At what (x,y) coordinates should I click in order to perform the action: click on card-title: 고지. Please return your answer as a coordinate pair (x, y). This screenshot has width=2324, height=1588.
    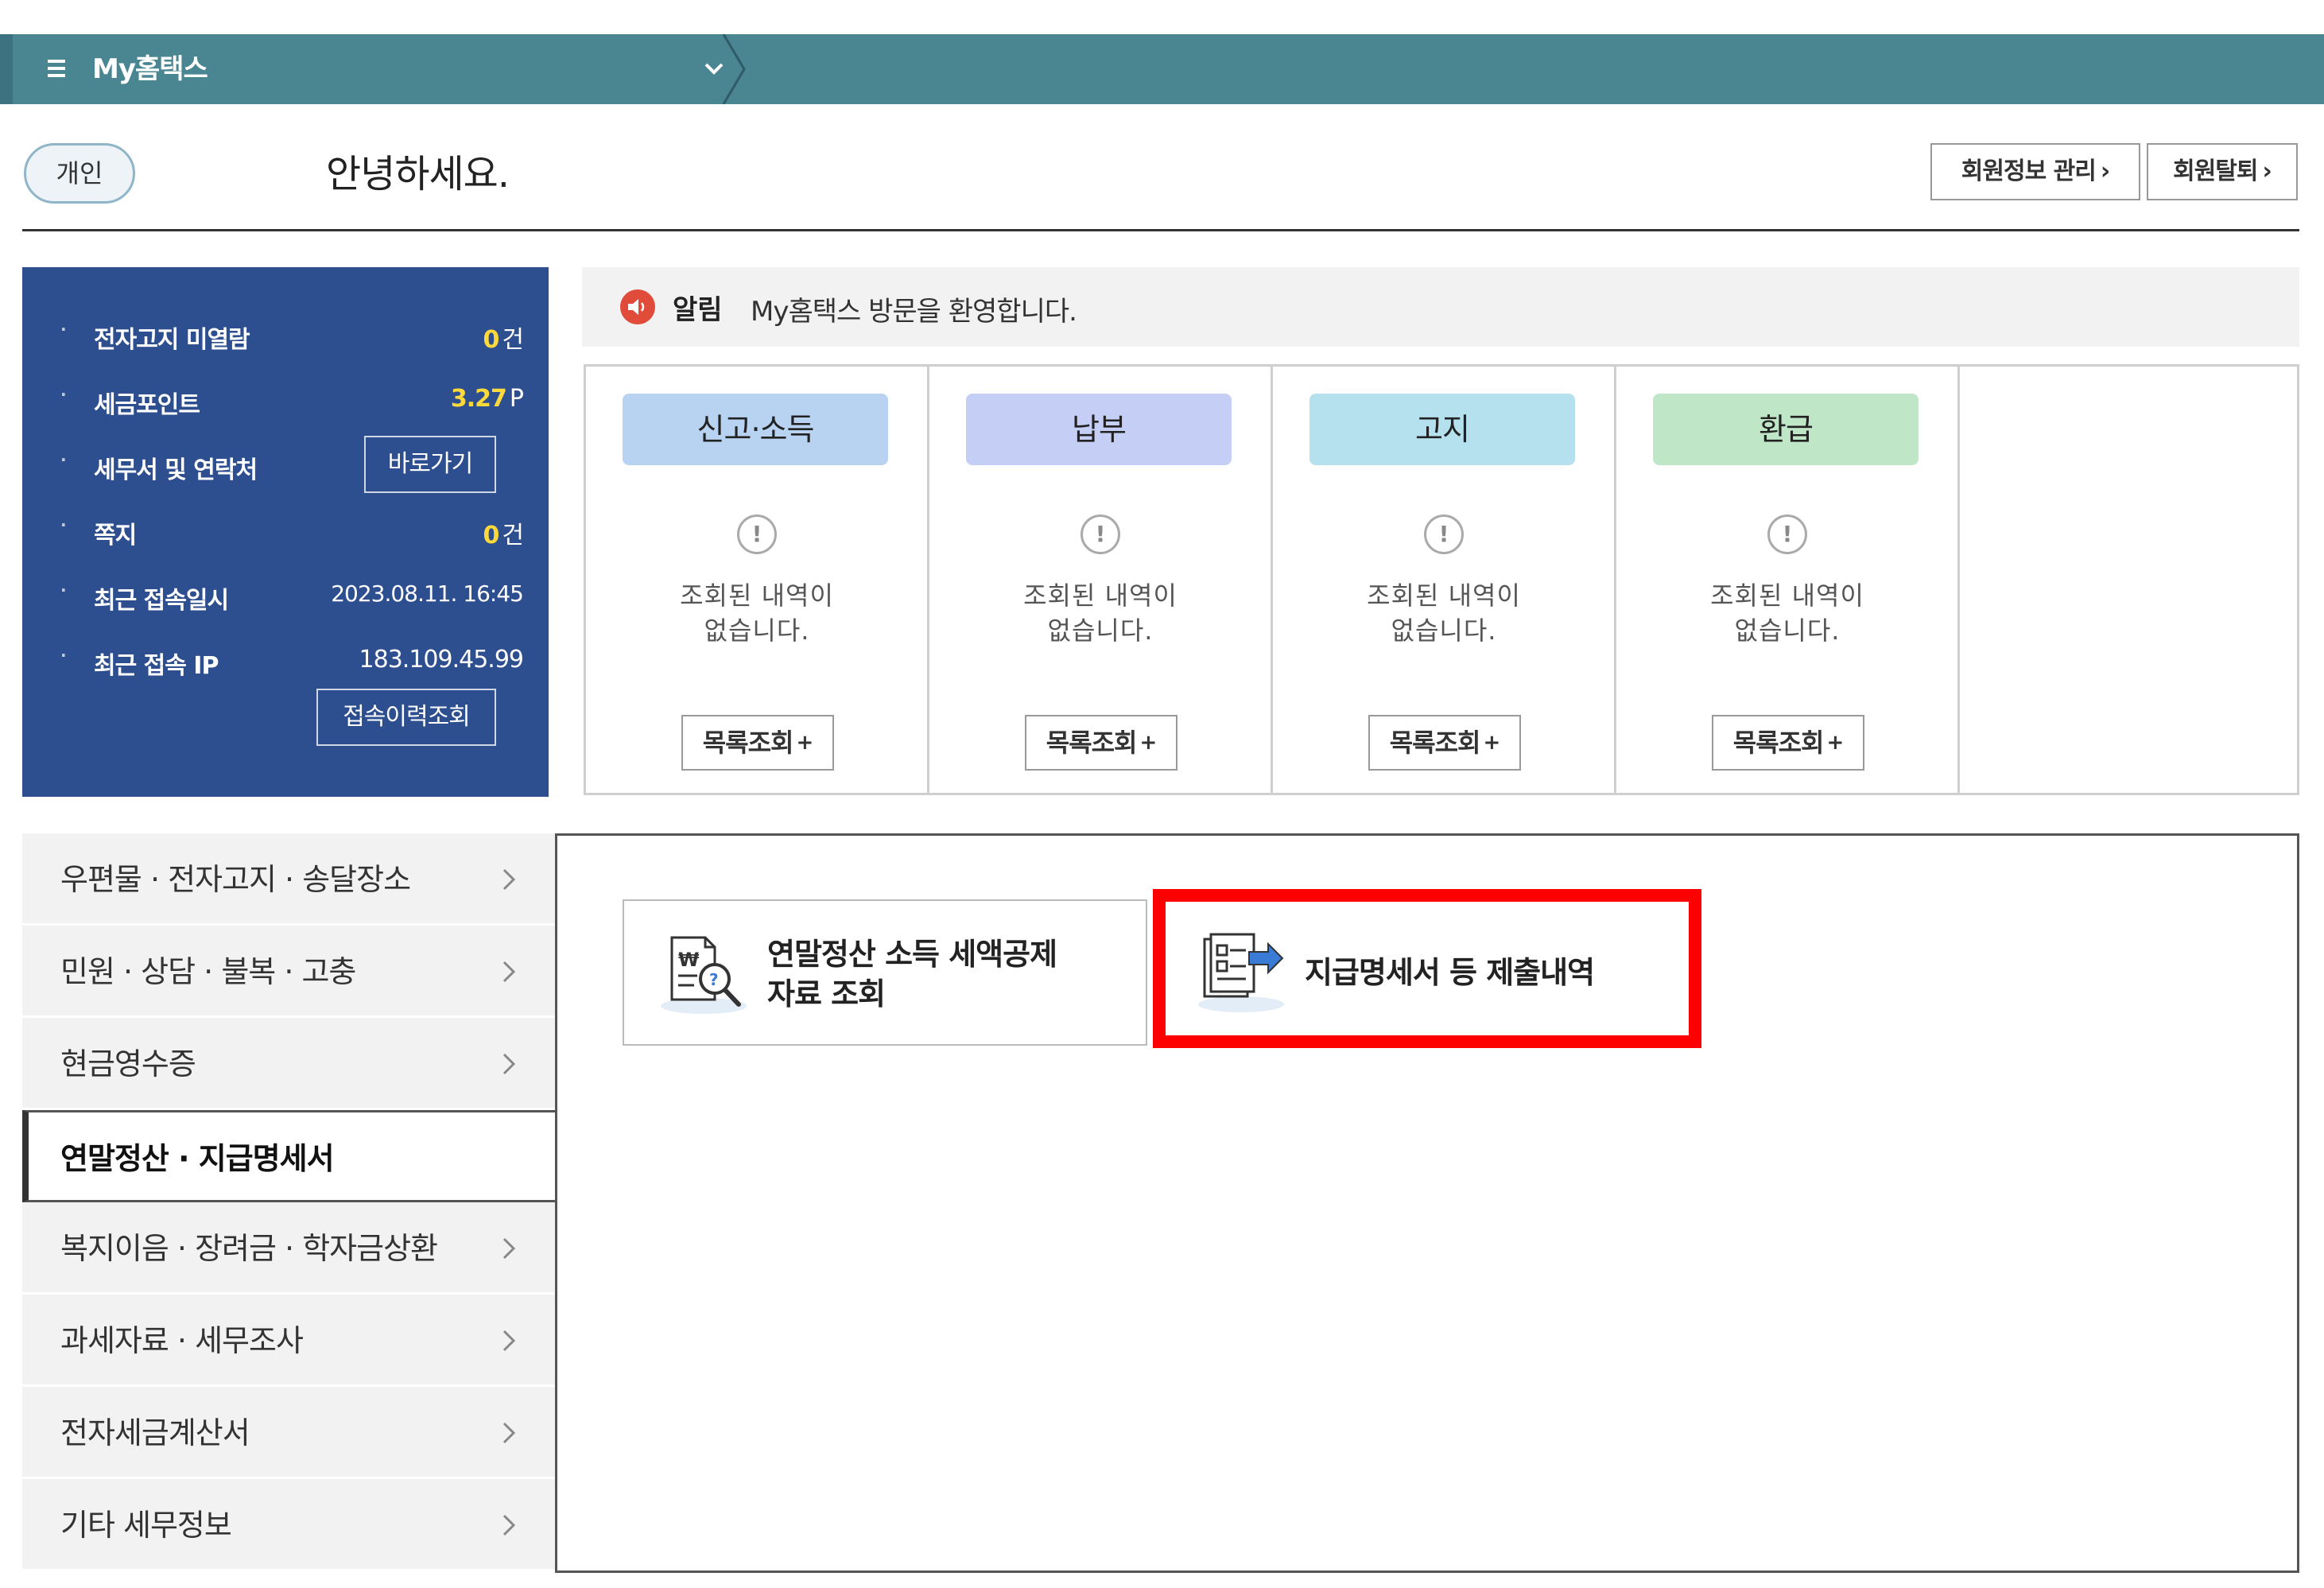
    Looking at the image, I should click on (1442, 429).